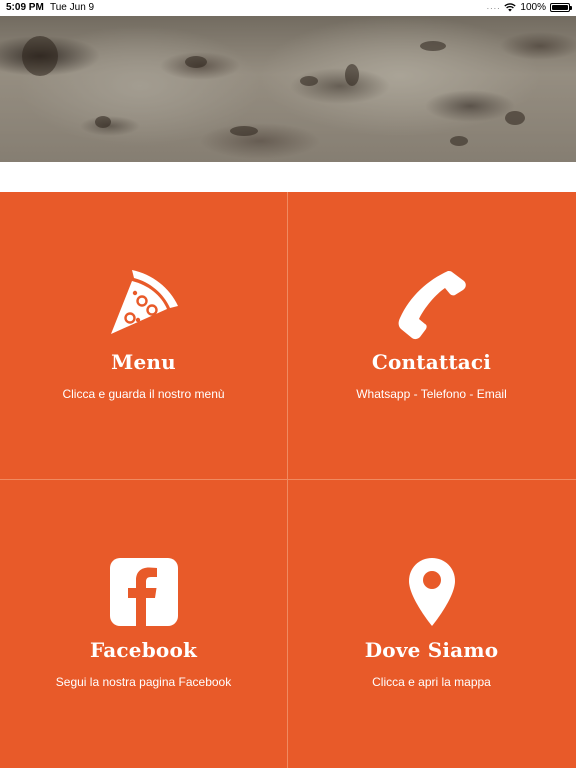  Describe the element at coordinates (431, 362) in the screenshot. I see `tile-title: Contattaci` at that location.